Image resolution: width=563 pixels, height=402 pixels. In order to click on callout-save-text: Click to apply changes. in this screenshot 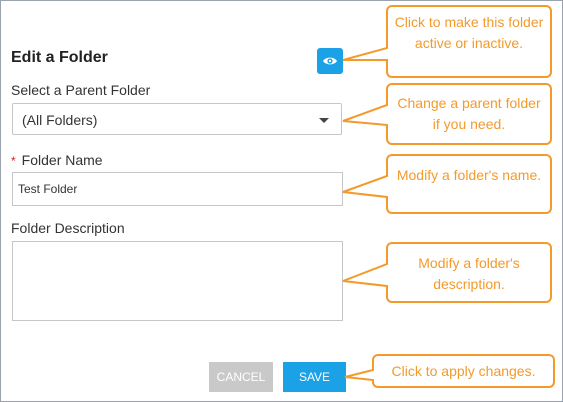, I will do `click(463, 371)`.